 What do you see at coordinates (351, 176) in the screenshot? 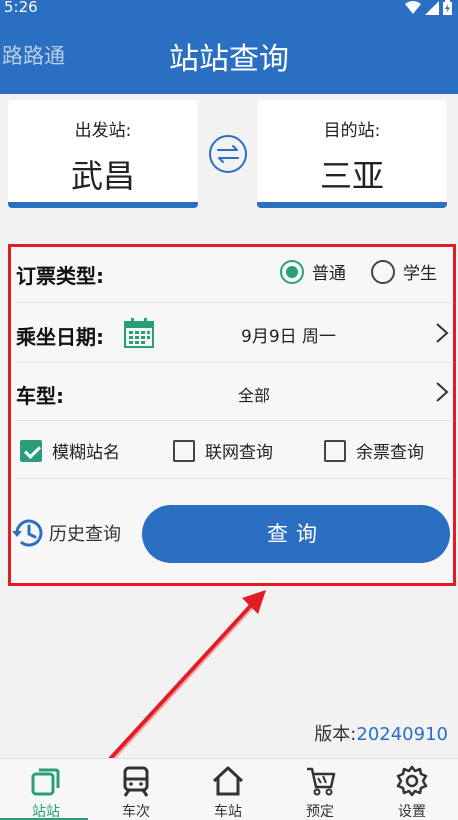
I see `destination-value: 三亚` at bounding box center [351, 176].